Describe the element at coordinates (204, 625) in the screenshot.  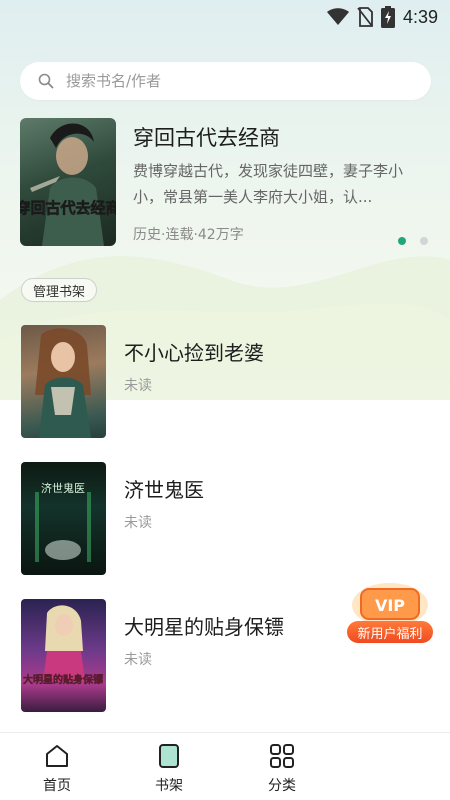
I see `book-title: 大明星的贴身保镖` at that location.